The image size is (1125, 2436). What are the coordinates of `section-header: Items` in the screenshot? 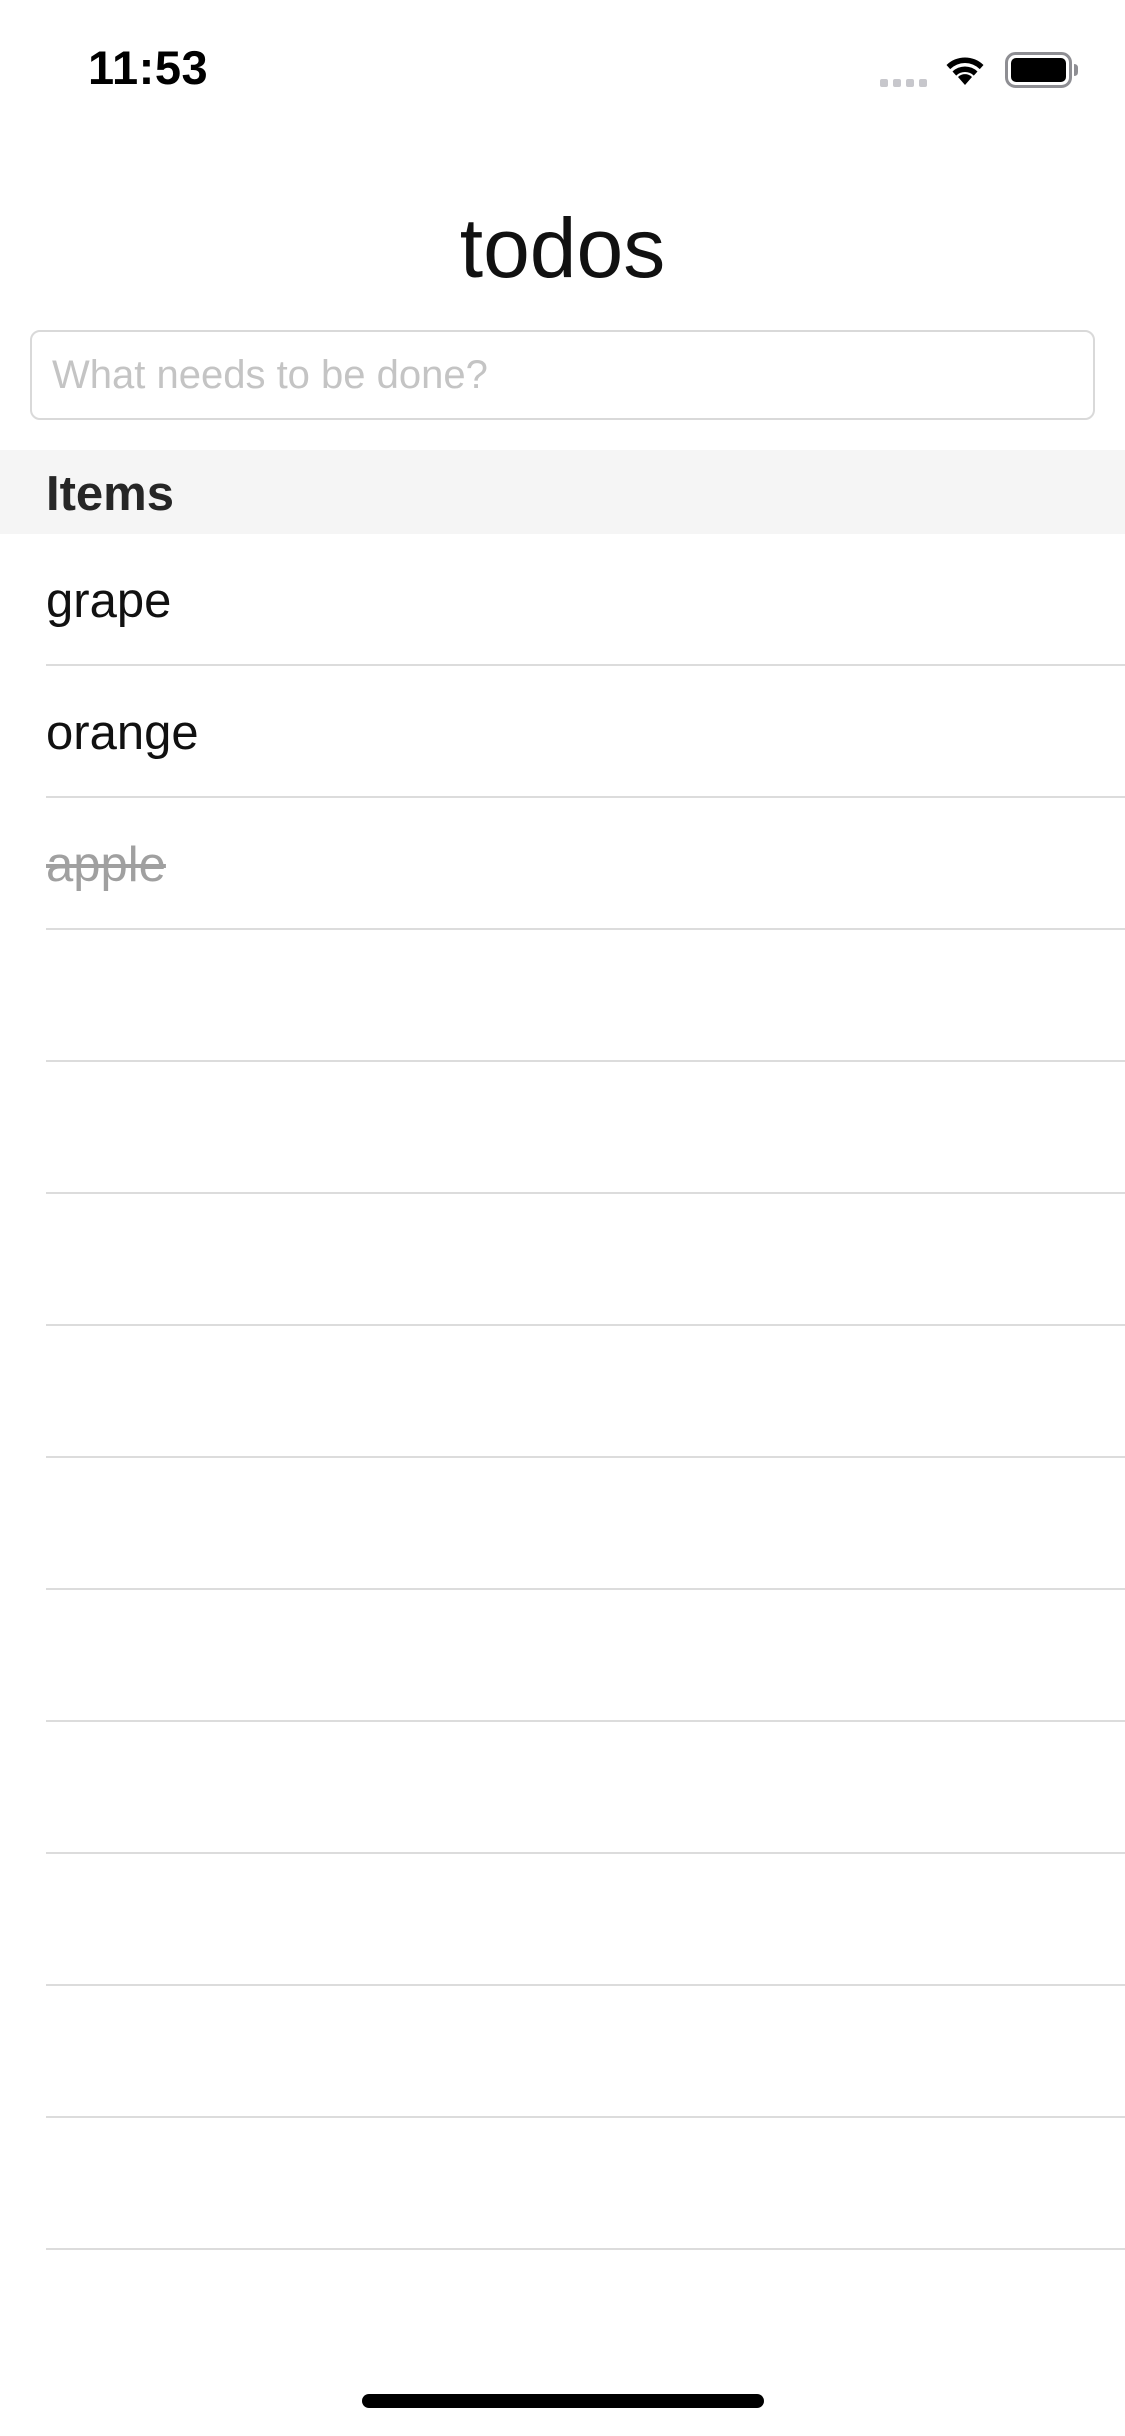 It's located at (562, 492).